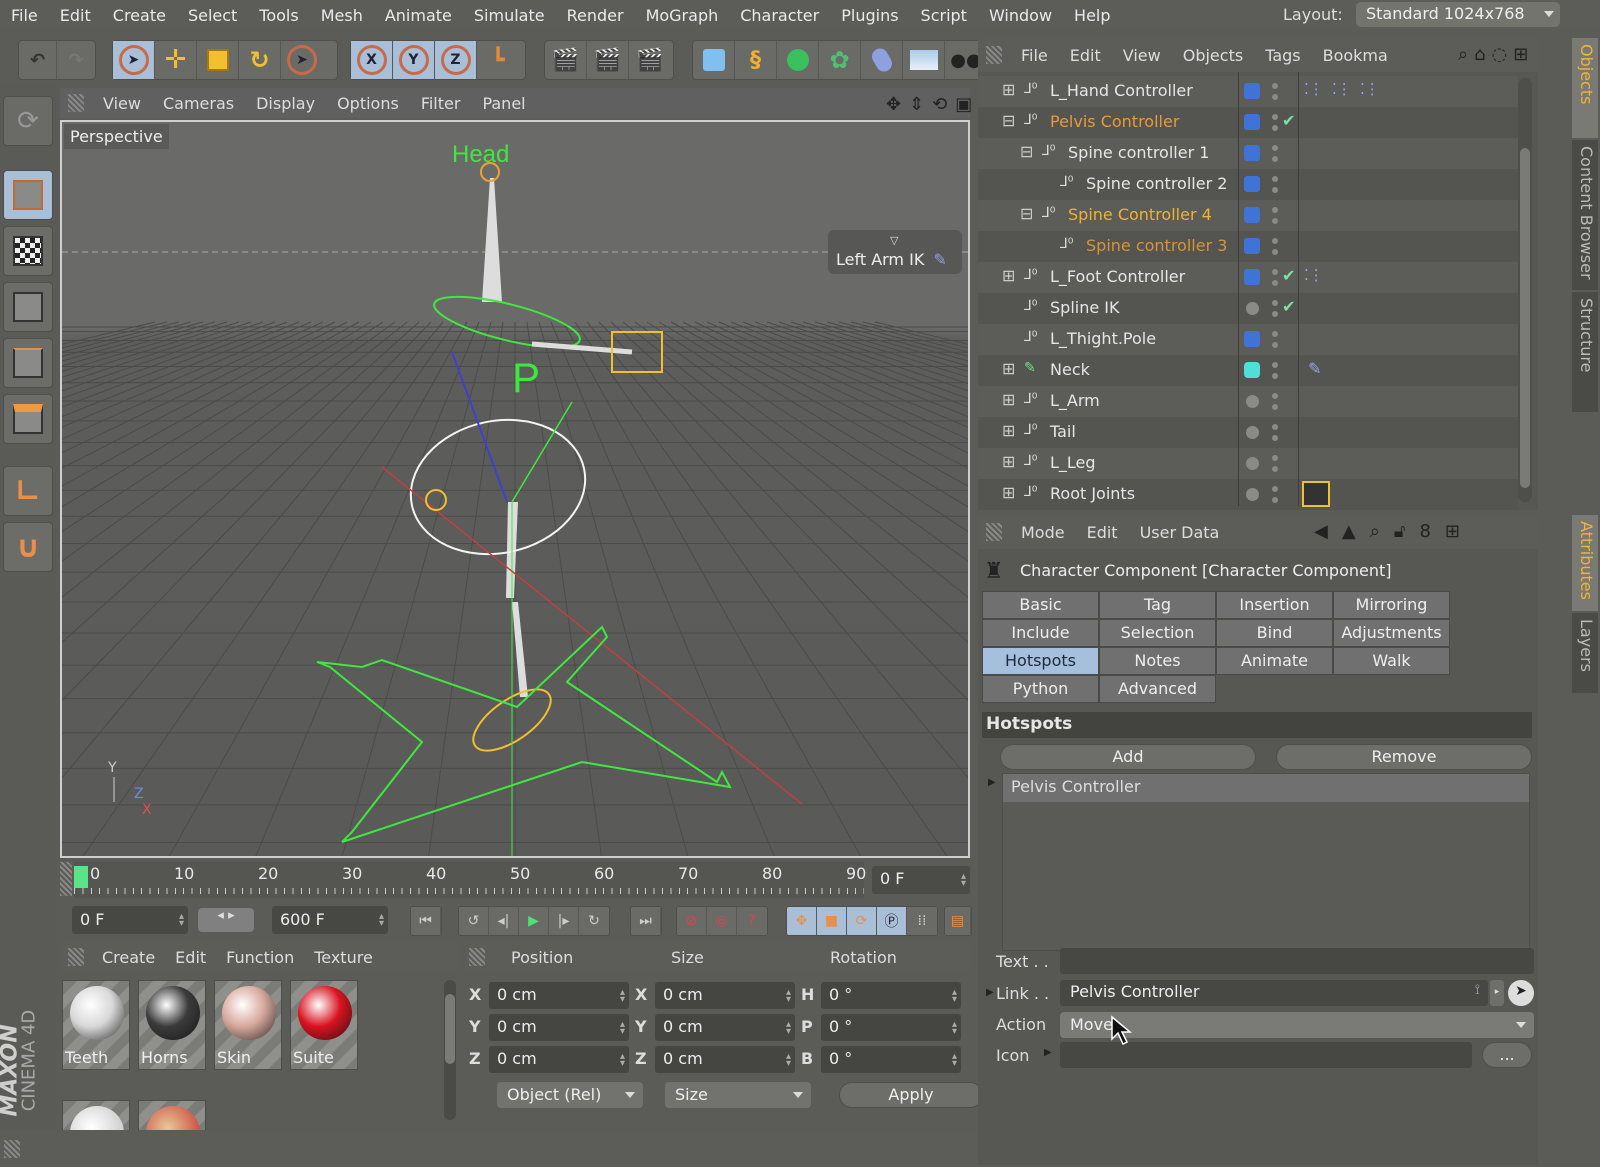  What do you see at coordinates (1391, 605) in the screenshot?
I see `tab-mirroring: Mirroring` at bounding box center [1391, 605].